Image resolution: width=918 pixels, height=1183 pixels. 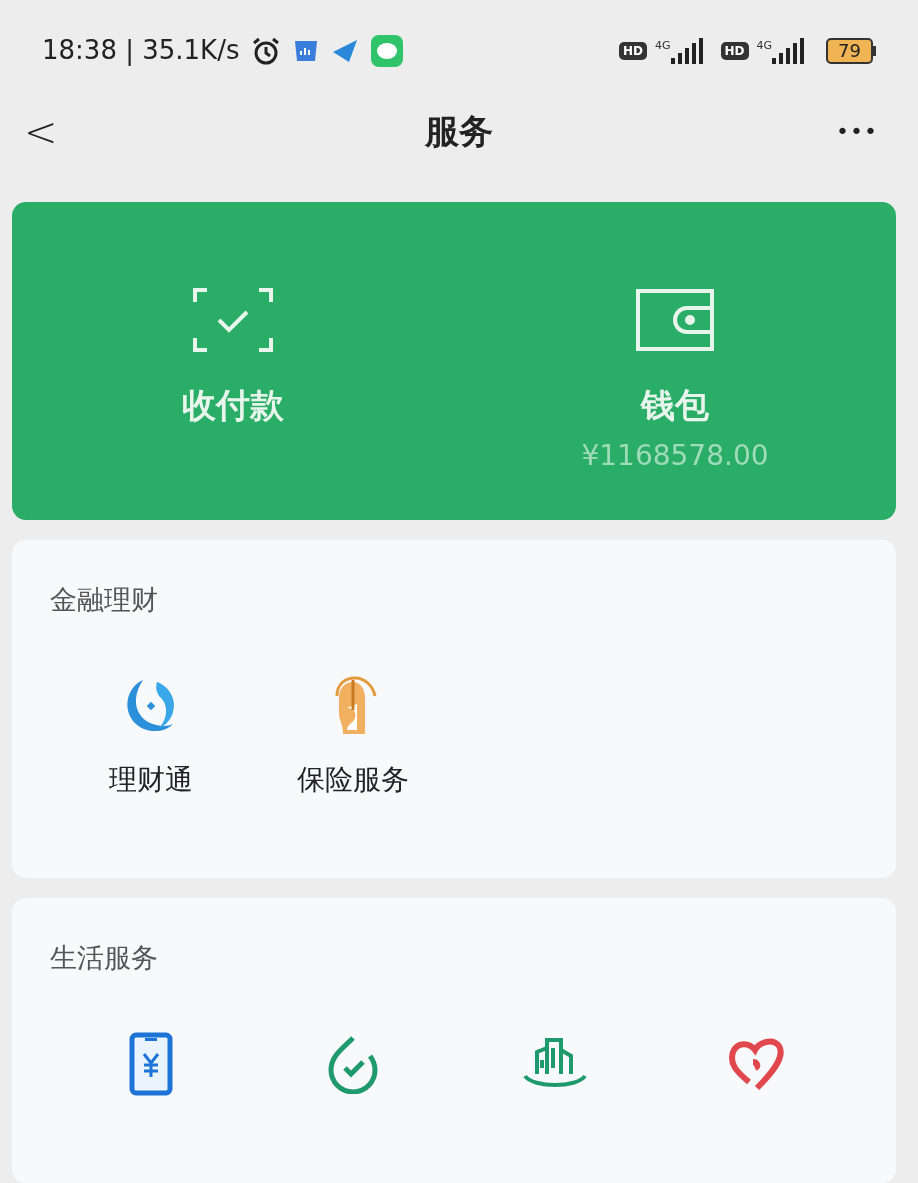 What do you see at coordinates (266, 50) in the screenshot?
I see `alarm-clock-icon` at bounding box center [266, 50].